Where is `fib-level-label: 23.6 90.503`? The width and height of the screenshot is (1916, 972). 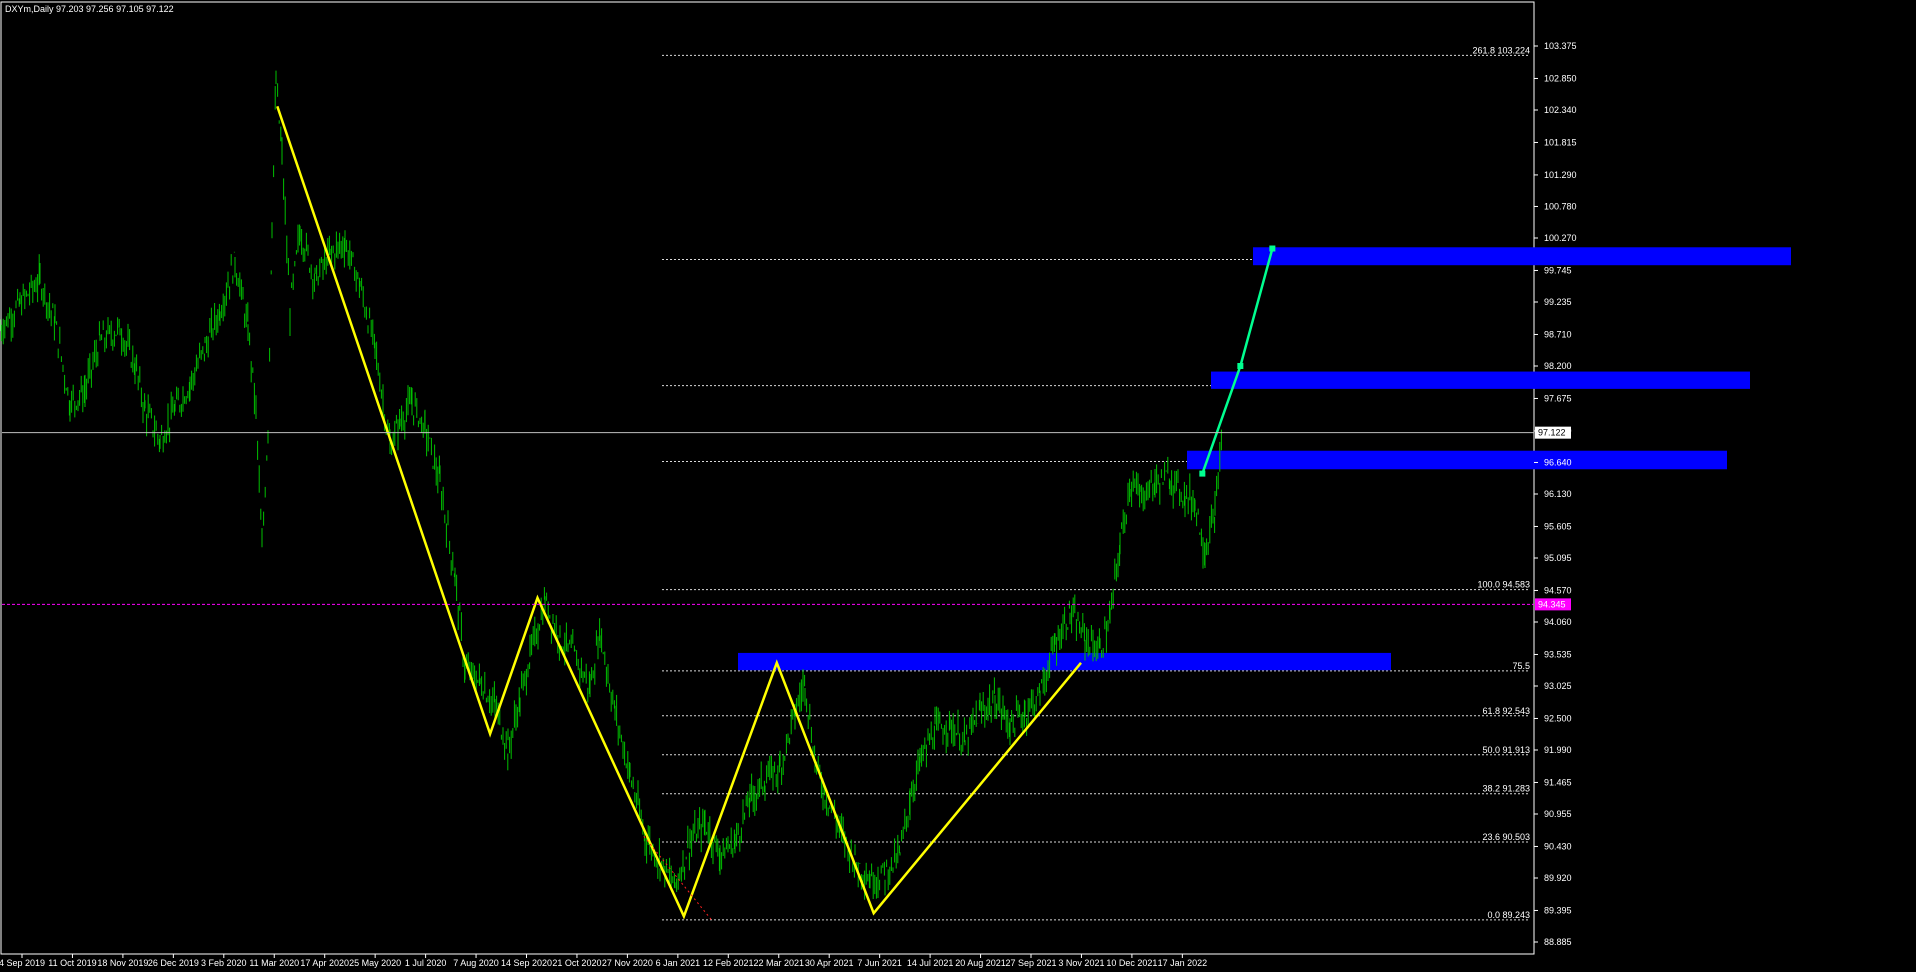
fib-level-label: 23.6 90.503 is located at coordinates (1506, 837).